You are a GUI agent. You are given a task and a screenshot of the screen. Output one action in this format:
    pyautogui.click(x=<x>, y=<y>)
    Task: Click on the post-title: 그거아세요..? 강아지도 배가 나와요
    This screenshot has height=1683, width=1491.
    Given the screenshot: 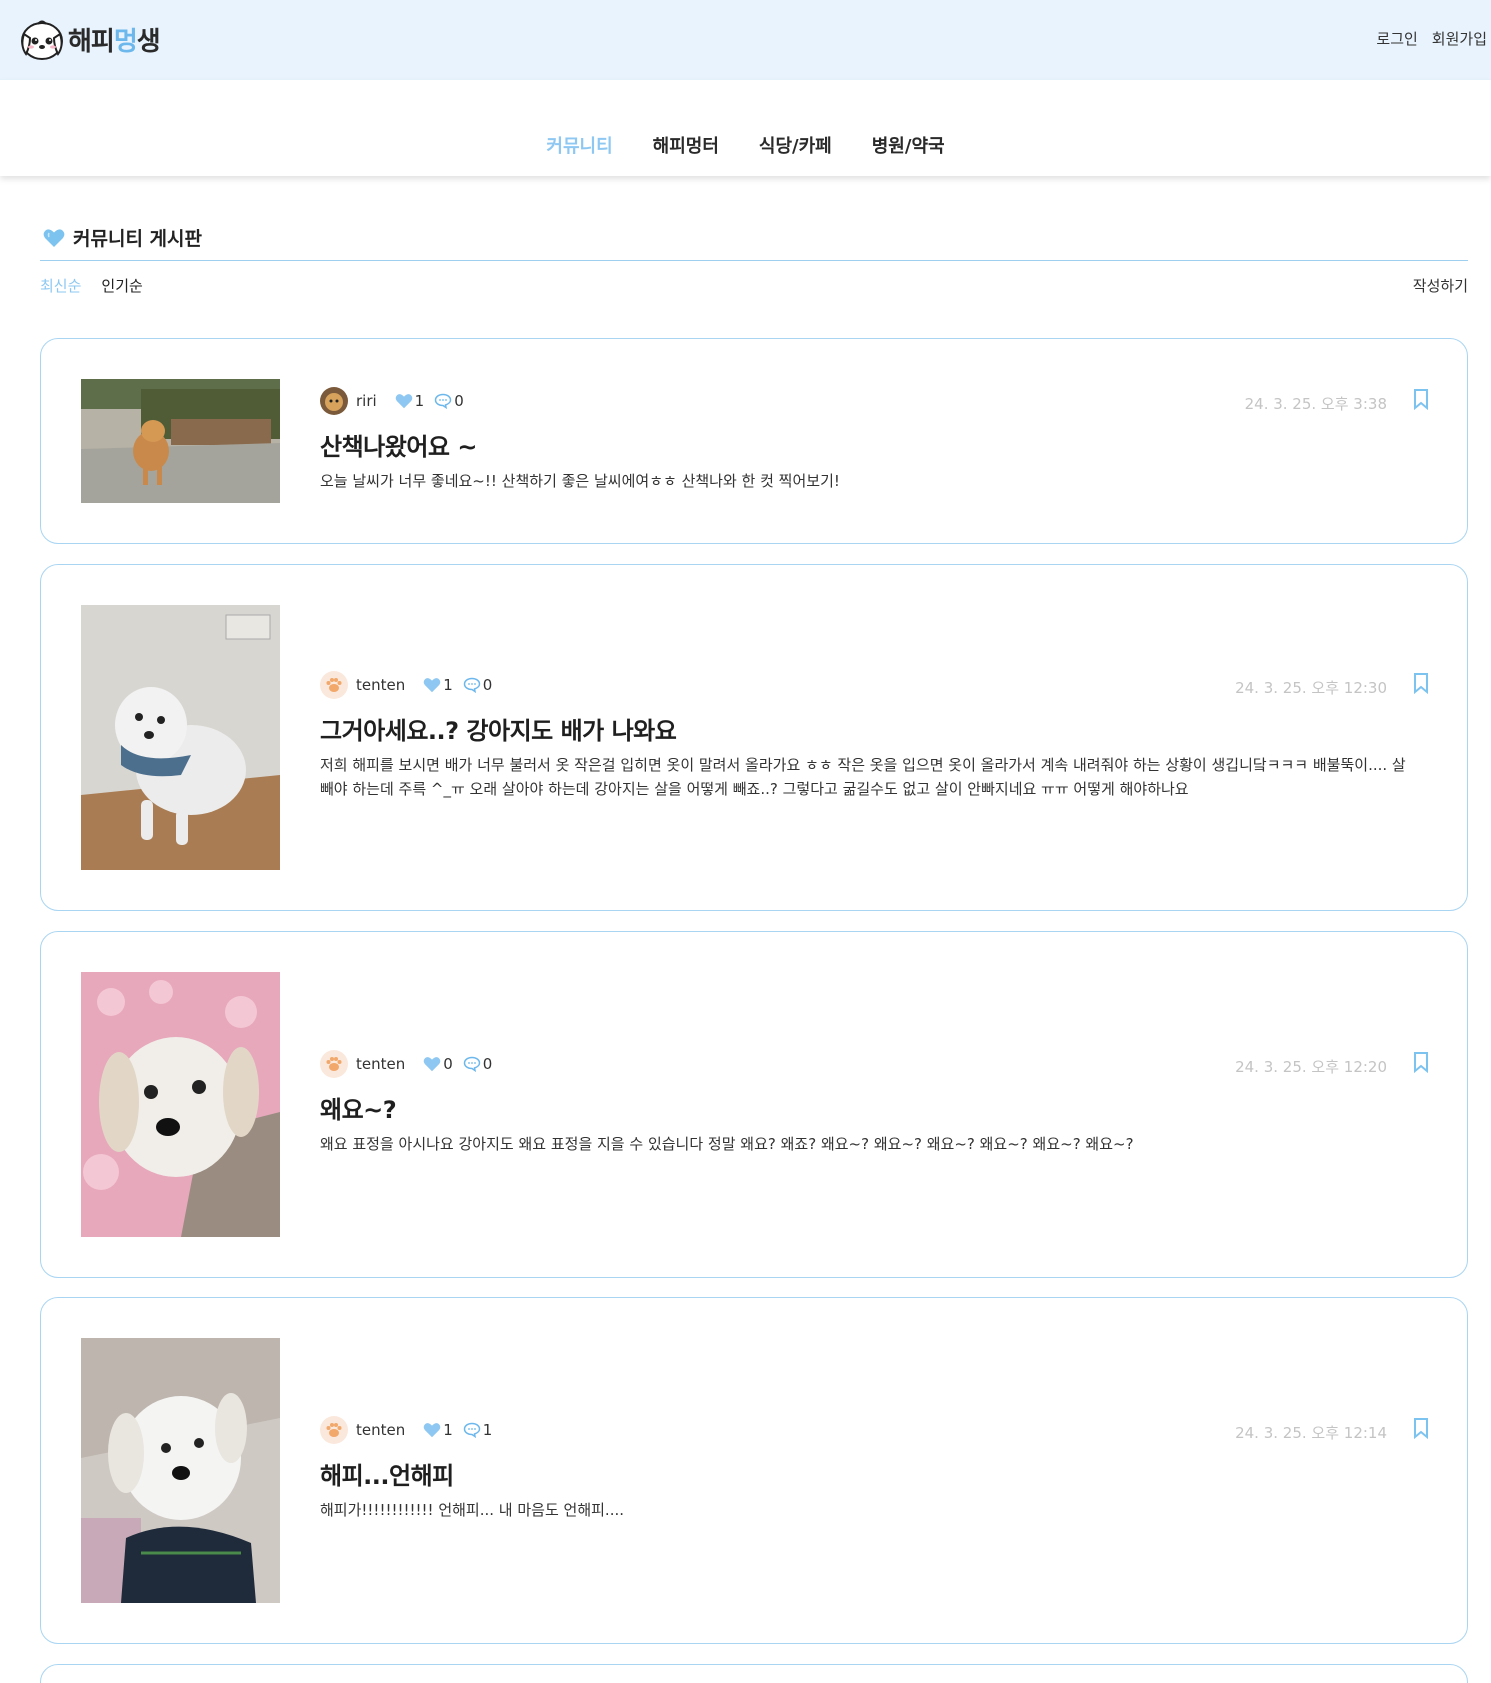 What is the action you would take?
    pyautogui.click(x=498, y=728)
    